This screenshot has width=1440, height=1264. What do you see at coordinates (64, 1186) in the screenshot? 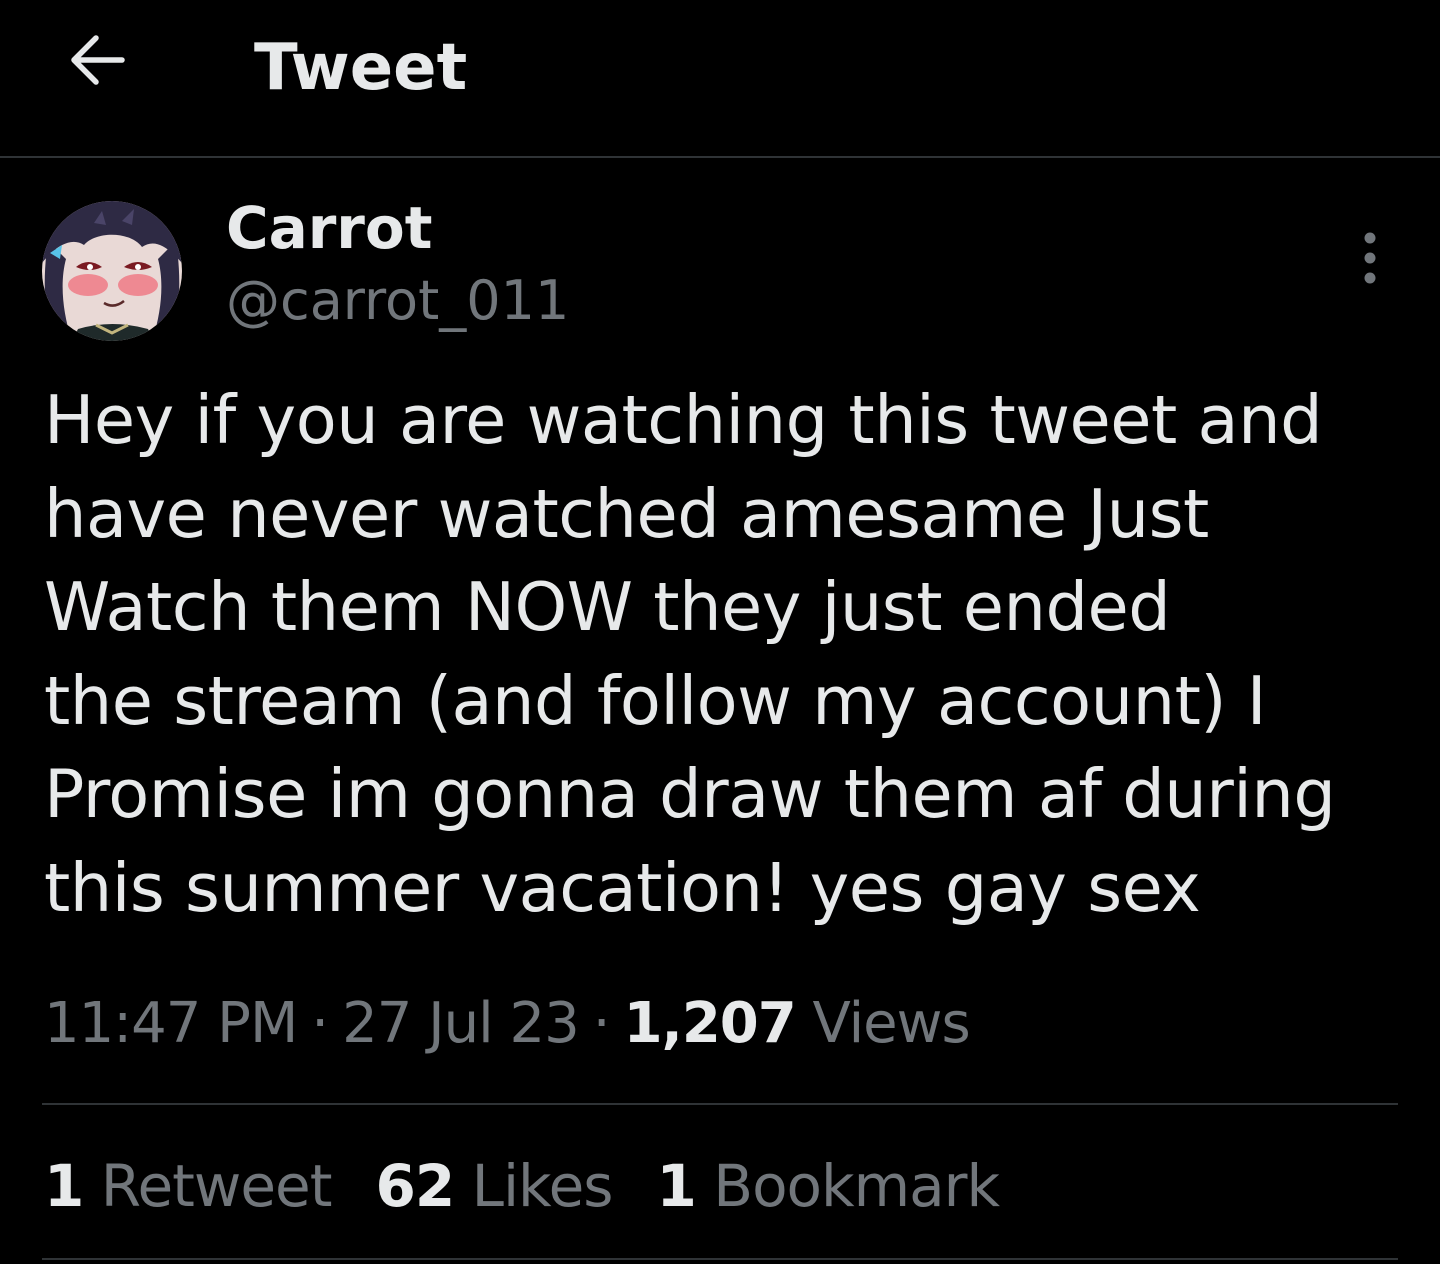
I see `retweets-count: 1` at bounding box center [64, 1186].